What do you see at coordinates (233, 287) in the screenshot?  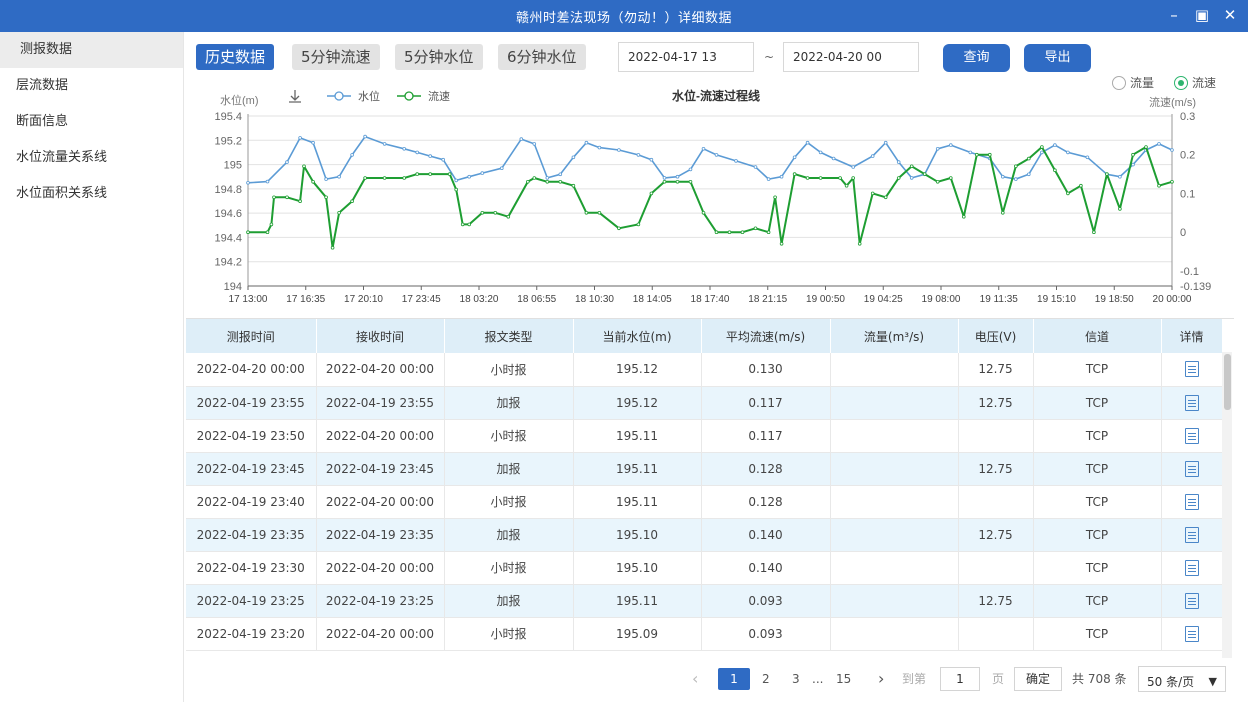 I see `left-tick-label: 194` at bounding box center [233, 287].